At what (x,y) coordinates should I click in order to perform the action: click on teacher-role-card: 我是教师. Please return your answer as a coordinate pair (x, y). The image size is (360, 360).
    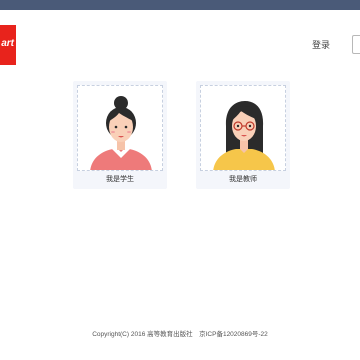
    Looking at the image, I should click on (243, 135).